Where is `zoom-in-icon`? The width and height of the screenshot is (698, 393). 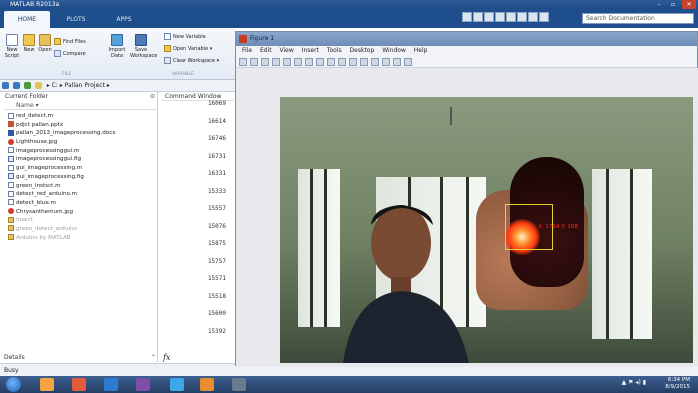 zoom-in-icon is located at coordinates (298, 62).